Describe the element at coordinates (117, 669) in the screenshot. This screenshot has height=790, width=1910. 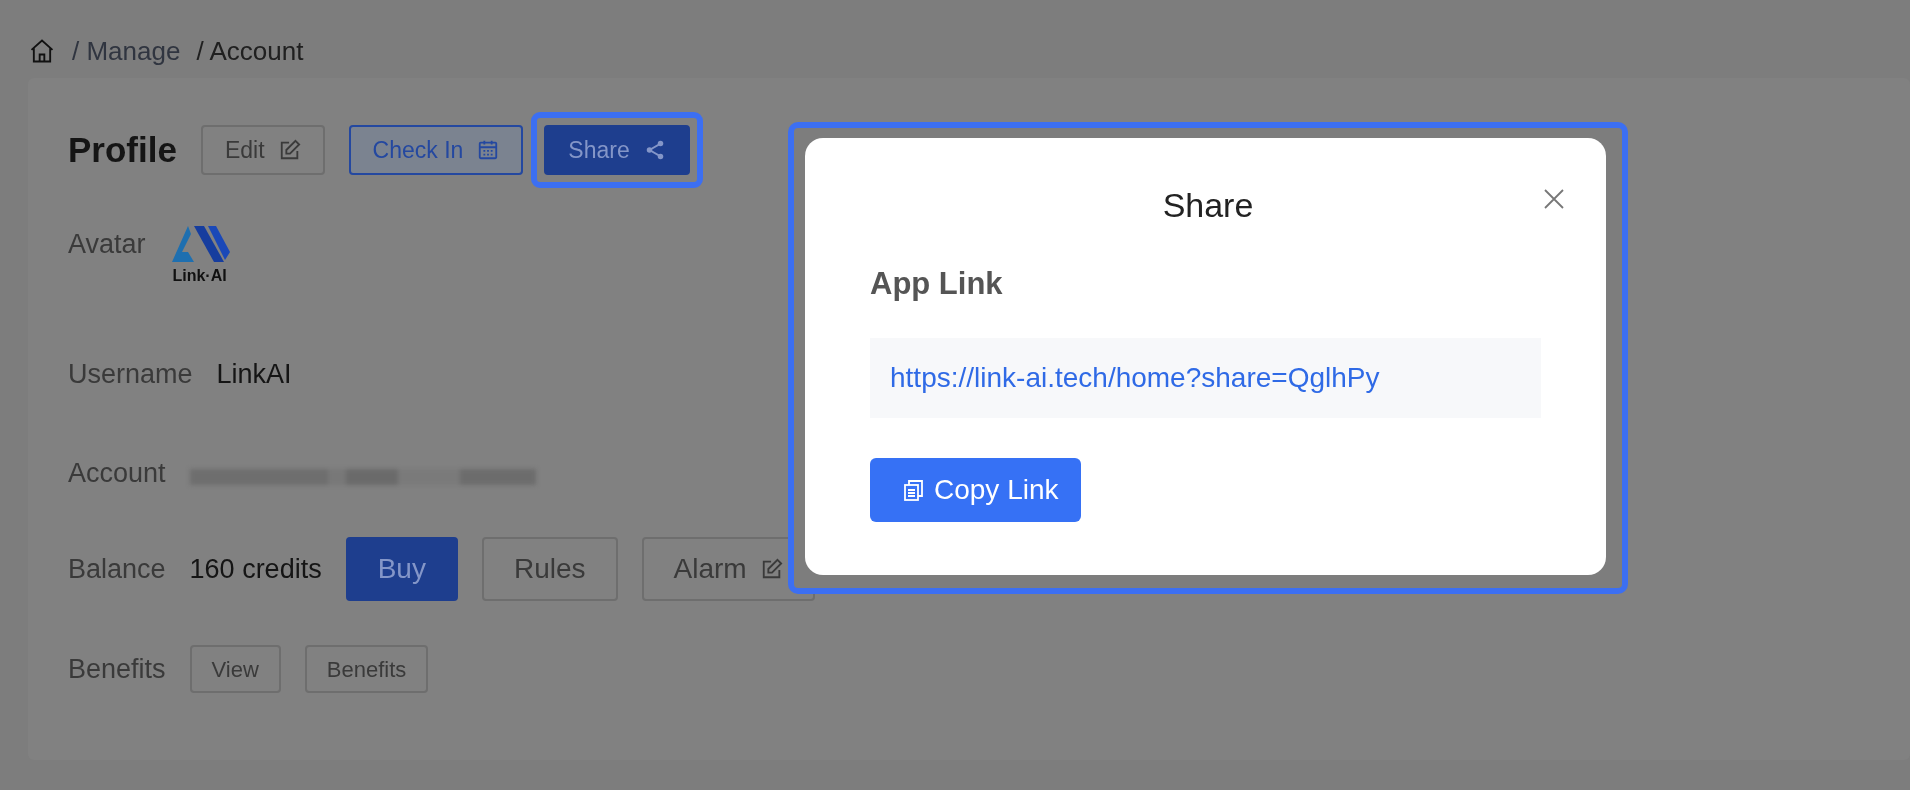
I see `field-label: Benefits` at that location.